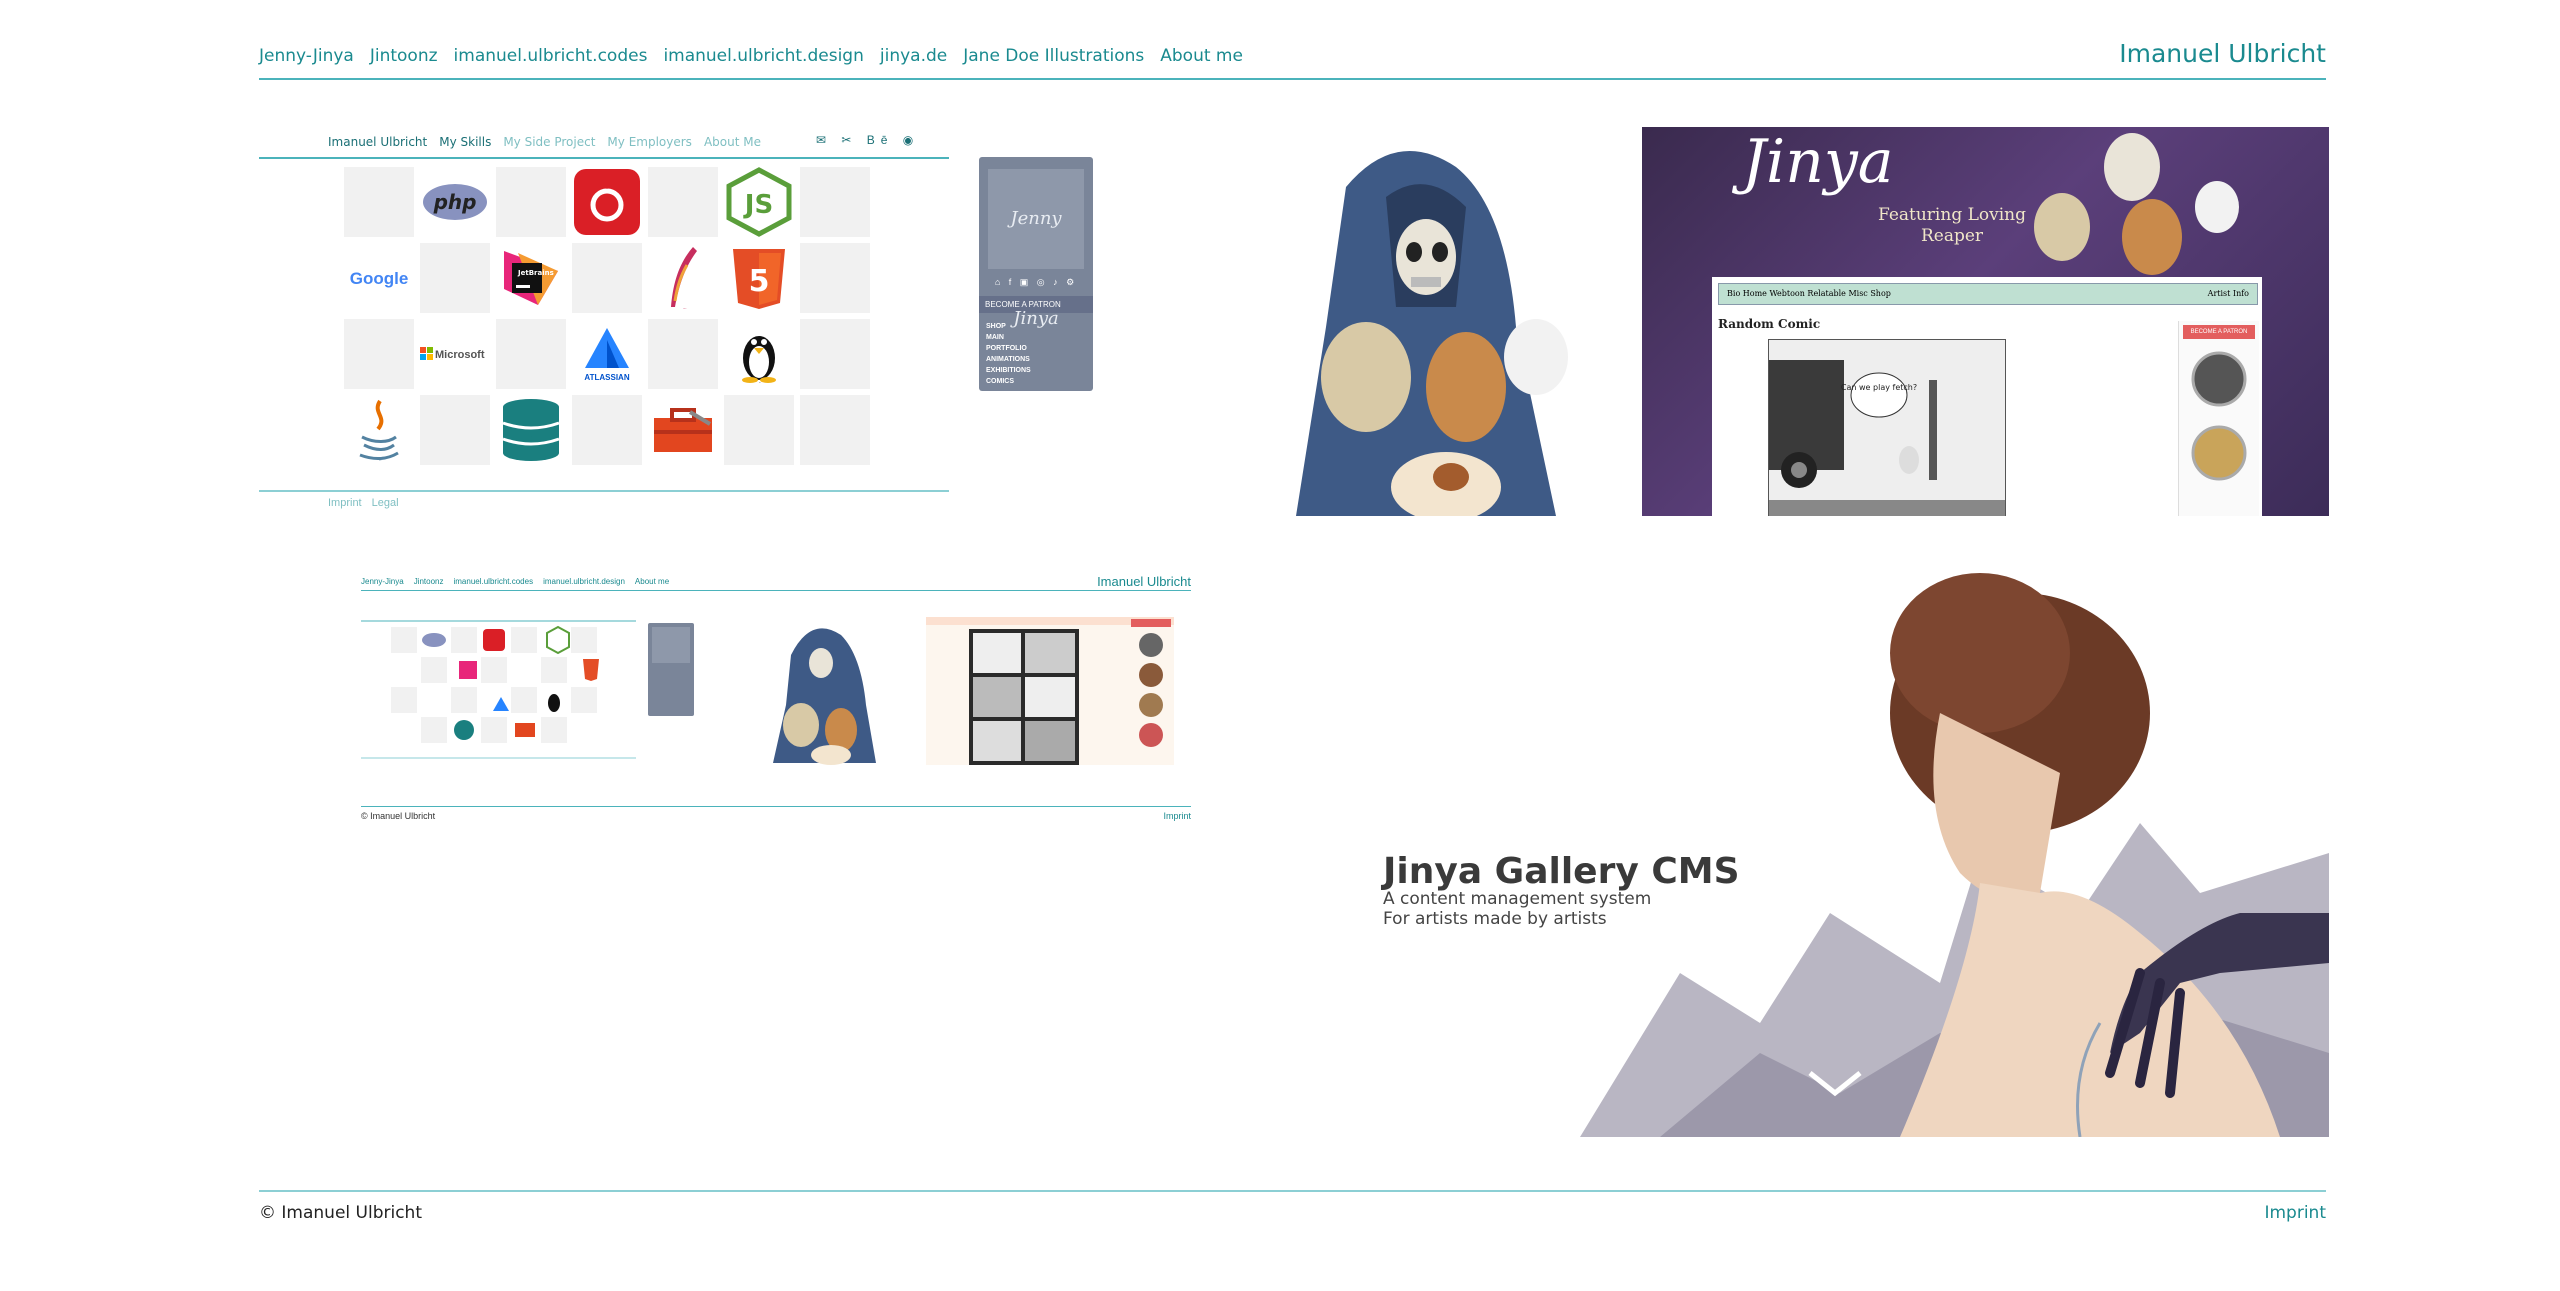 The height and width of the screenshot is (1291, 2560). What do you see at coordinates (759, 281) in the screenshot?
I see `svg-text: 5` at bounding box center [759, 281].